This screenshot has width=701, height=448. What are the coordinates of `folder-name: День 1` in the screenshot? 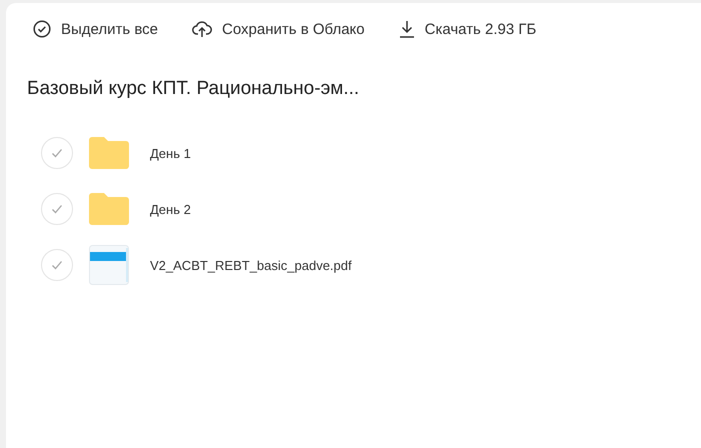 It's located at (170, 153).